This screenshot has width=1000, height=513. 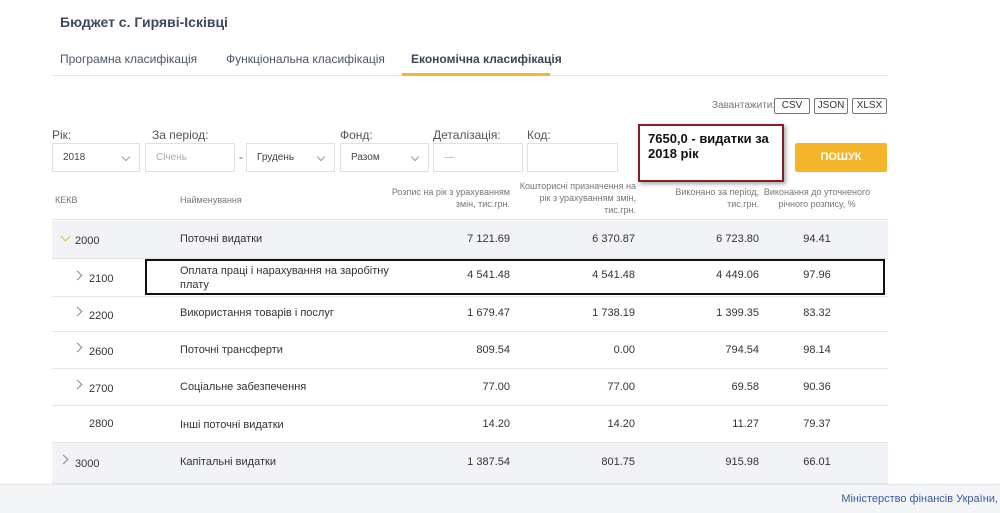 I want to click on period-label: За період:, so click(x=180, y=135).